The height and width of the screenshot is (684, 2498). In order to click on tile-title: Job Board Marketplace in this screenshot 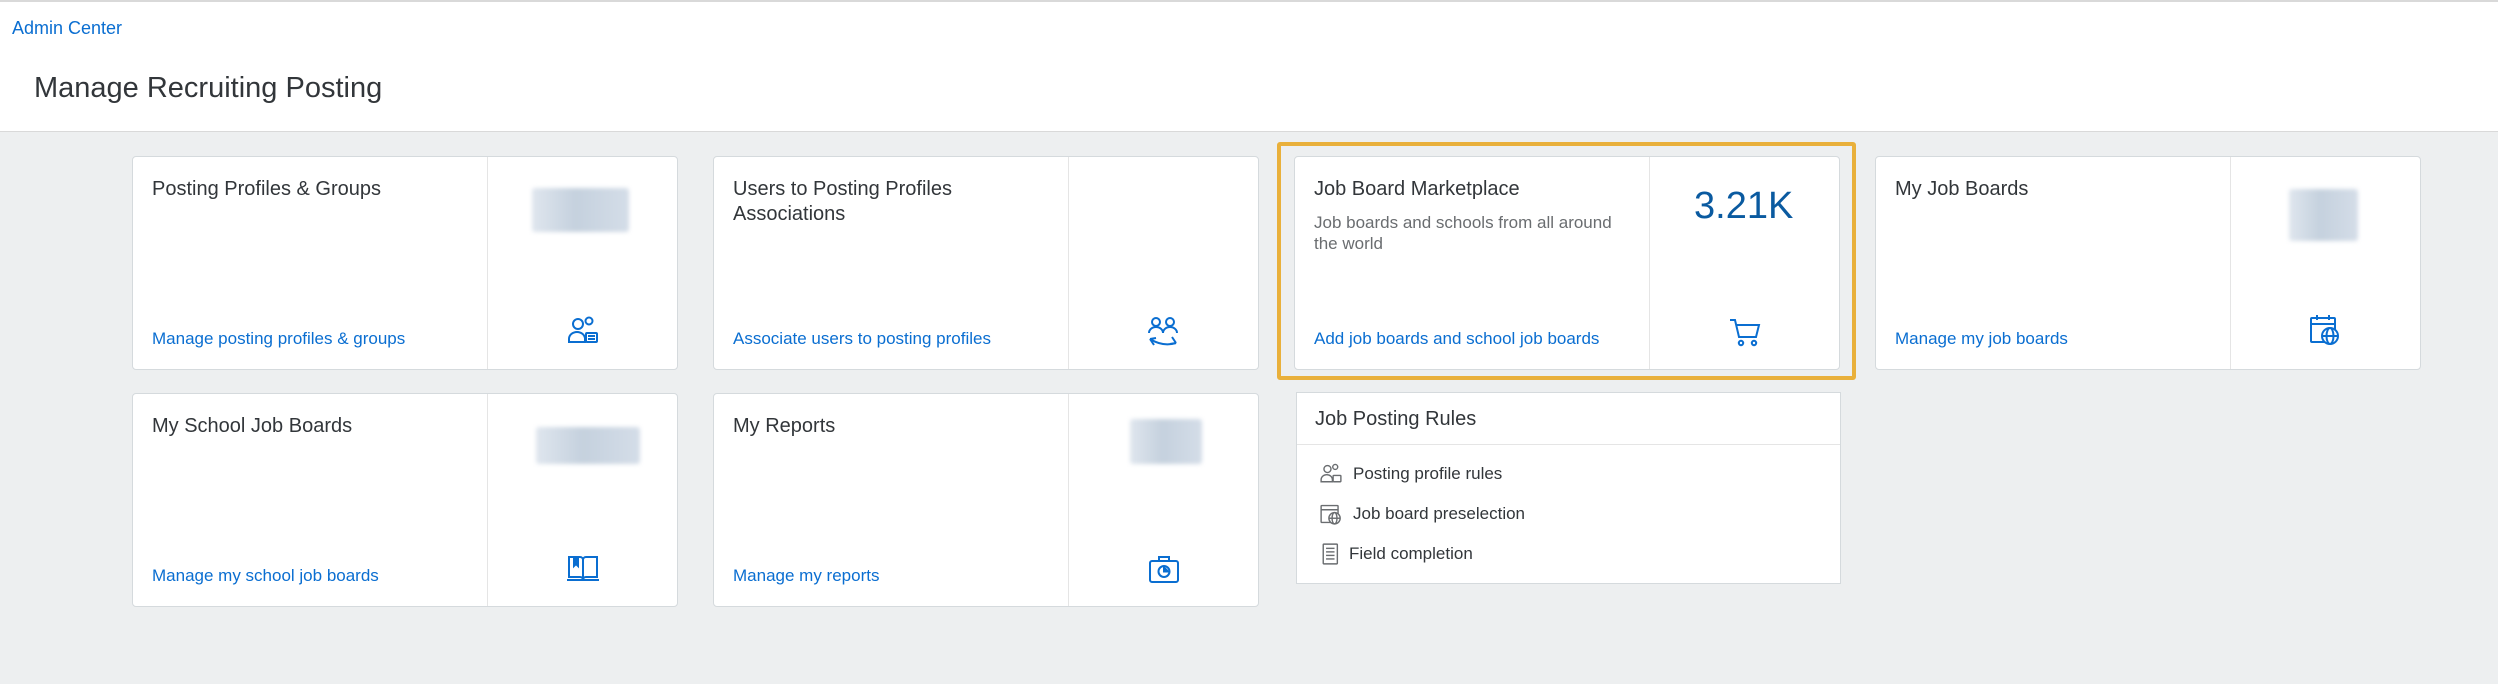, I will do `click(1417, 189)`.